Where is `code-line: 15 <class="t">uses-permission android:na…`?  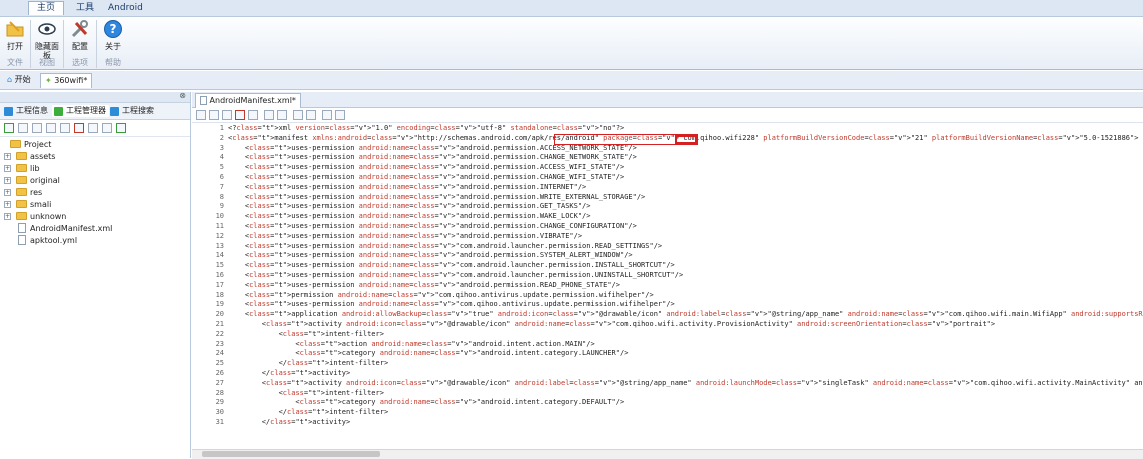
code-line: 15 <class="t">uses-permission android:na… is located at coordinates (667, 265).